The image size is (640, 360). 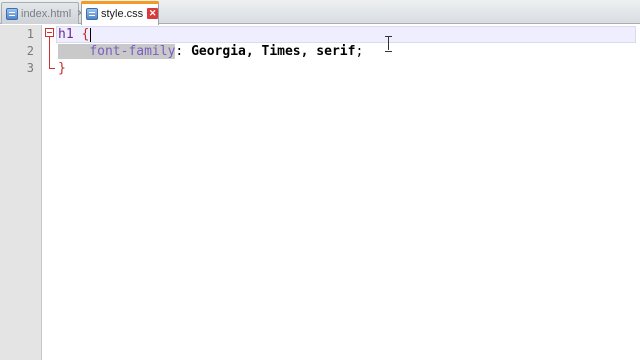 I want to click on fold-end-marker, so click(x=52, y=68).